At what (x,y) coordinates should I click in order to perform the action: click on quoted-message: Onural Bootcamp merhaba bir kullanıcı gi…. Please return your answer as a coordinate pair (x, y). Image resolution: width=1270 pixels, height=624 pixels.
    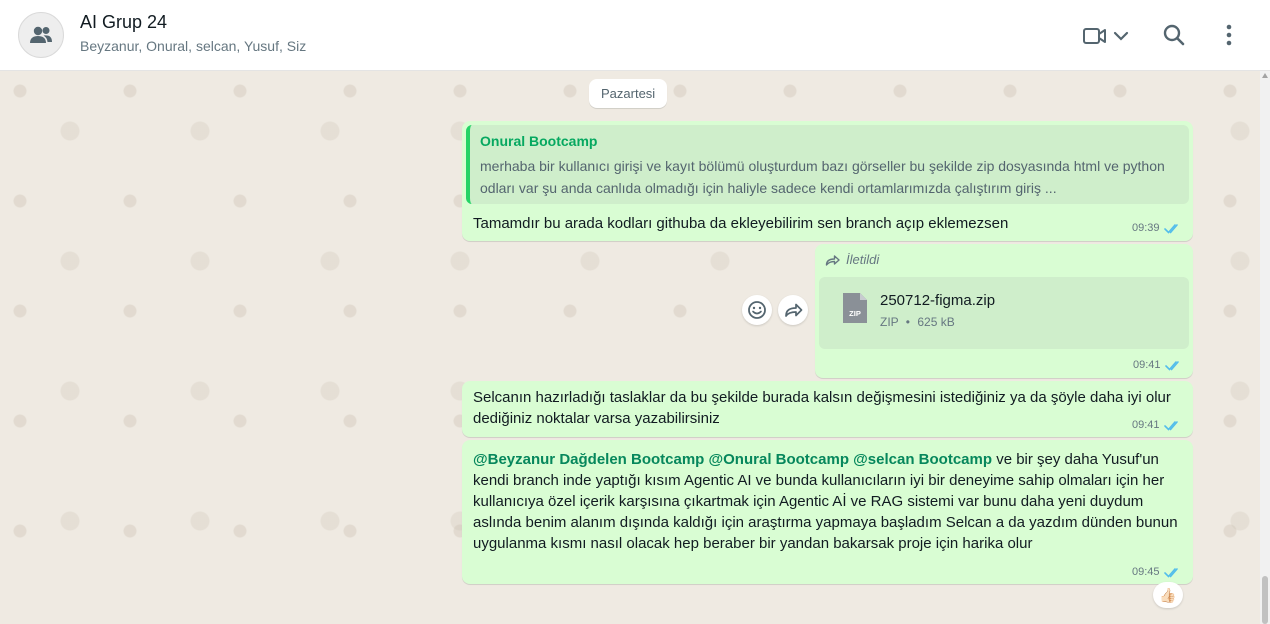
    Looking at the image, I should click on (827, 164).